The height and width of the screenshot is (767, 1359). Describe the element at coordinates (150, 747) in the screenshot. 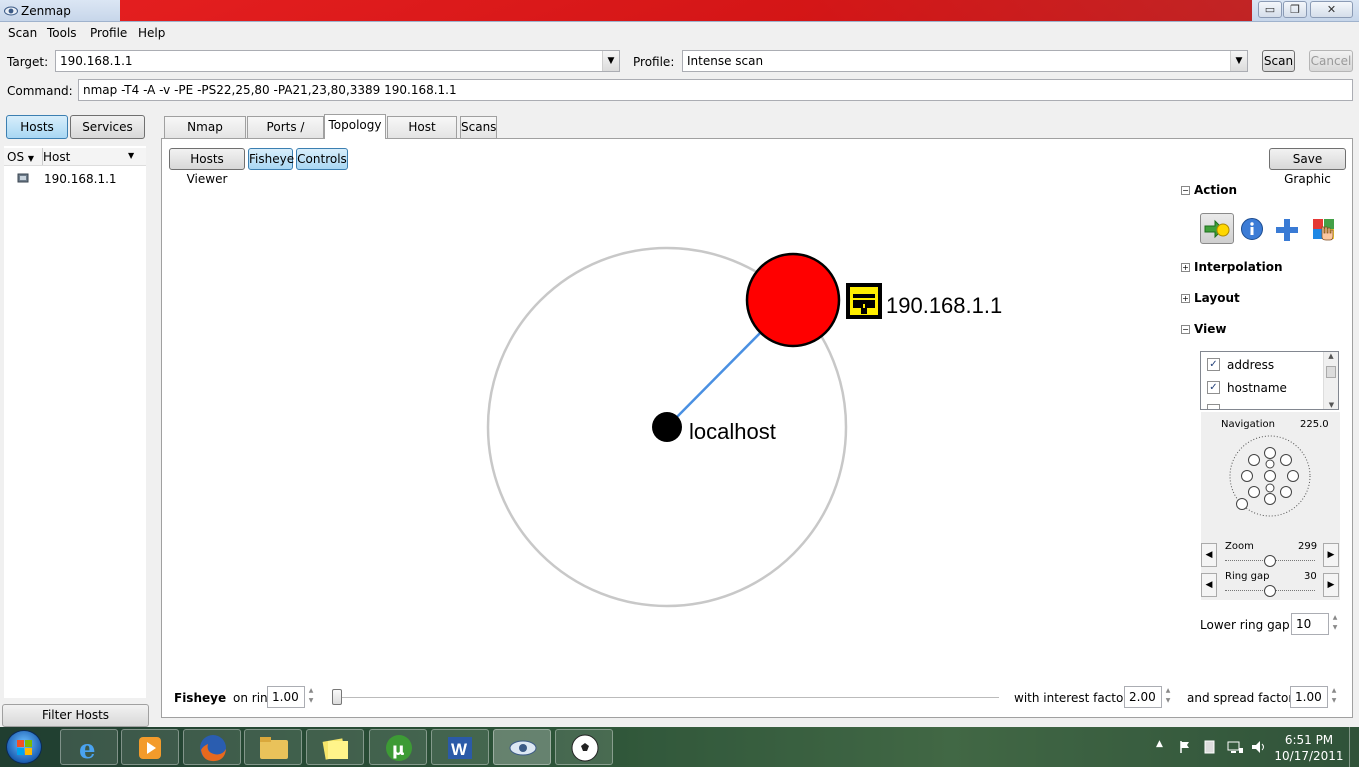

I see `media-player-taskbar-button` at that location.